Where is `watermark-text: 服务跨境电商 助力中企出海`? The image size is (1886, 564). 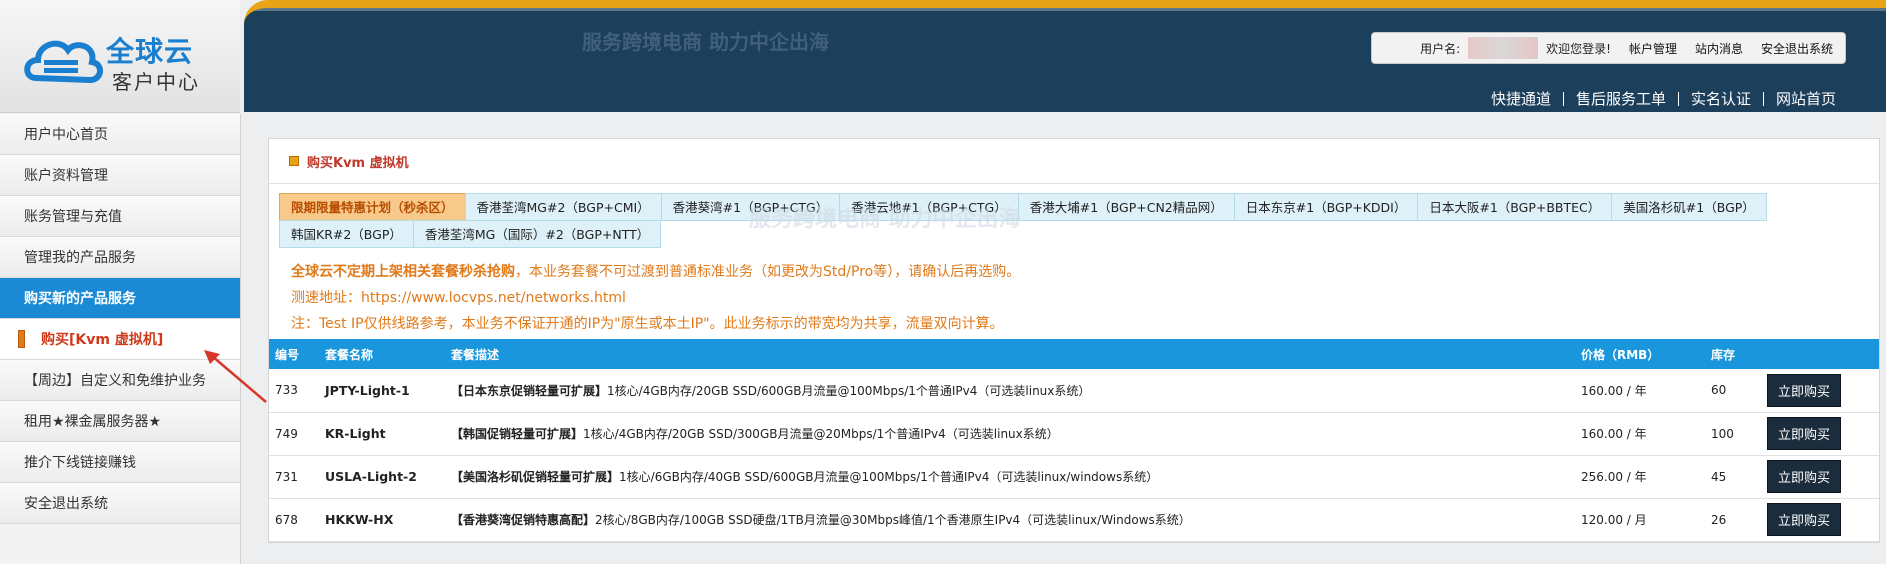 watermark-text: 服务跨境电商 助力中企出海 is located at coordinates (705, 42).